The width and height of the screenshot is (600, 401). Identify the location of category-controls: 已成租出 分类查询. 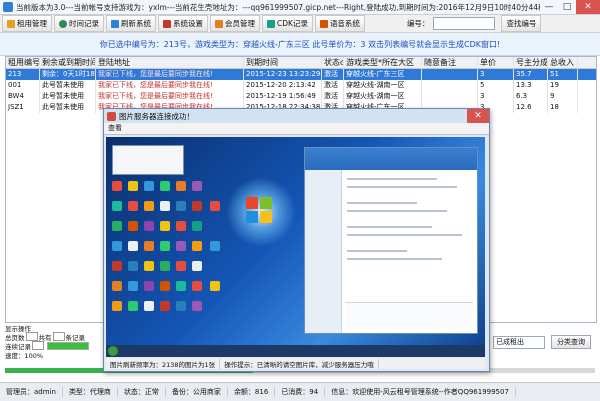
(542, 342).